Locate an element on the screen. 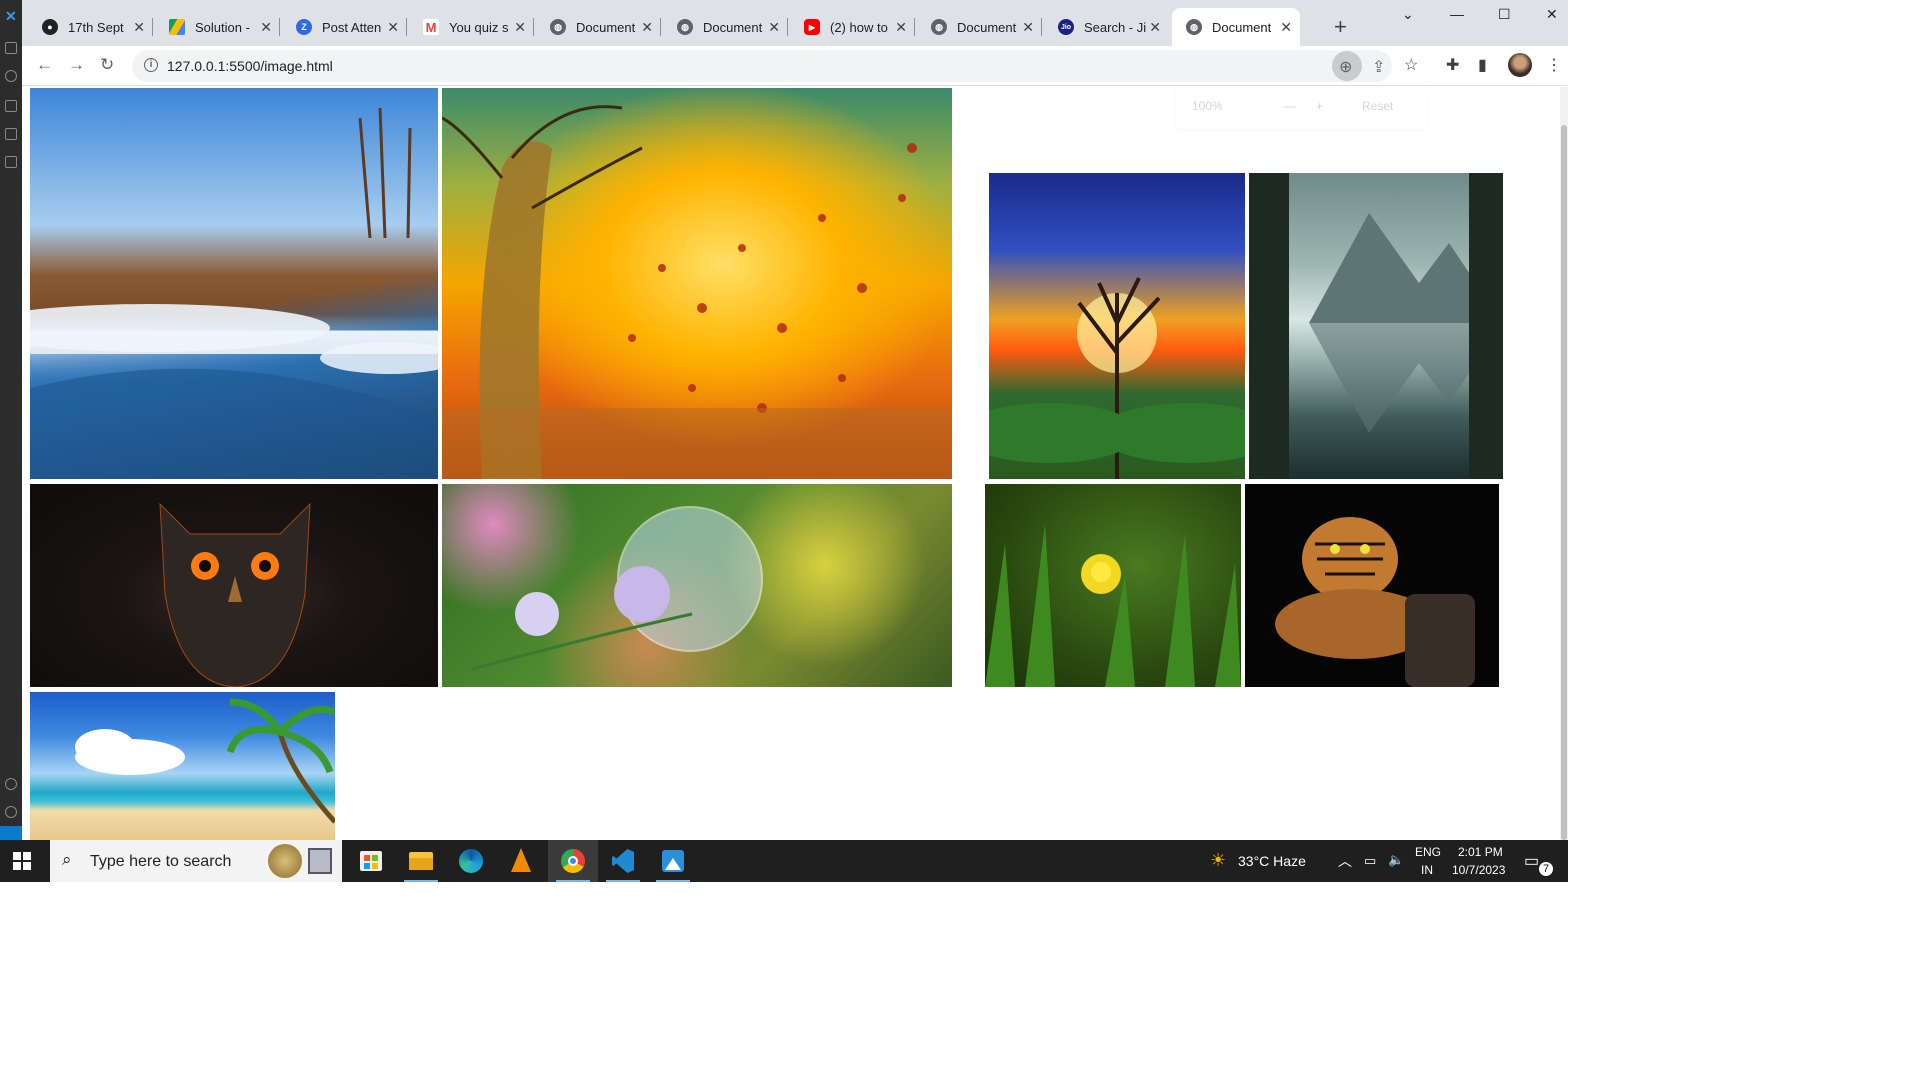 This screenshot has height=1080, width=1920. forward-button: → is located at coordinates (76, 65).